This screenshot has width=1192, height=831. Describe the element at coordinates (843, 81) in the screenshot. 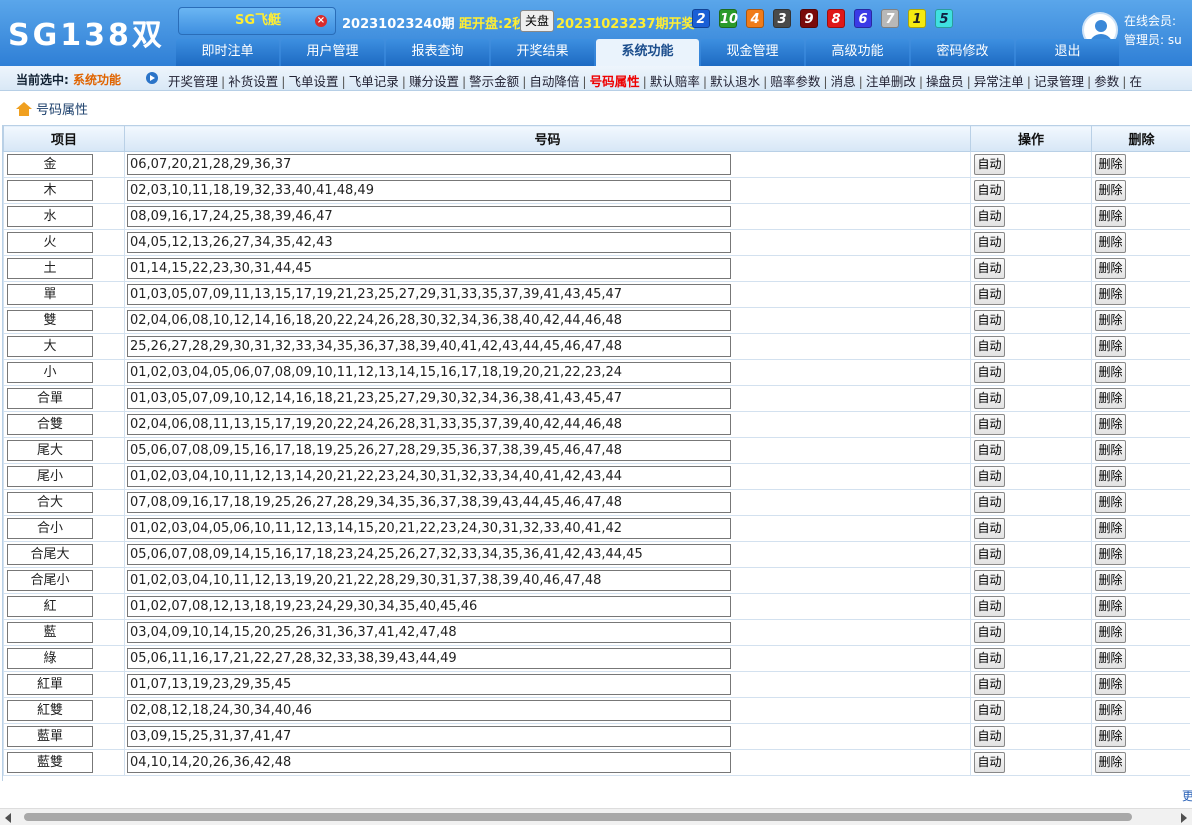

I see `sub-link: 消息` at that location.